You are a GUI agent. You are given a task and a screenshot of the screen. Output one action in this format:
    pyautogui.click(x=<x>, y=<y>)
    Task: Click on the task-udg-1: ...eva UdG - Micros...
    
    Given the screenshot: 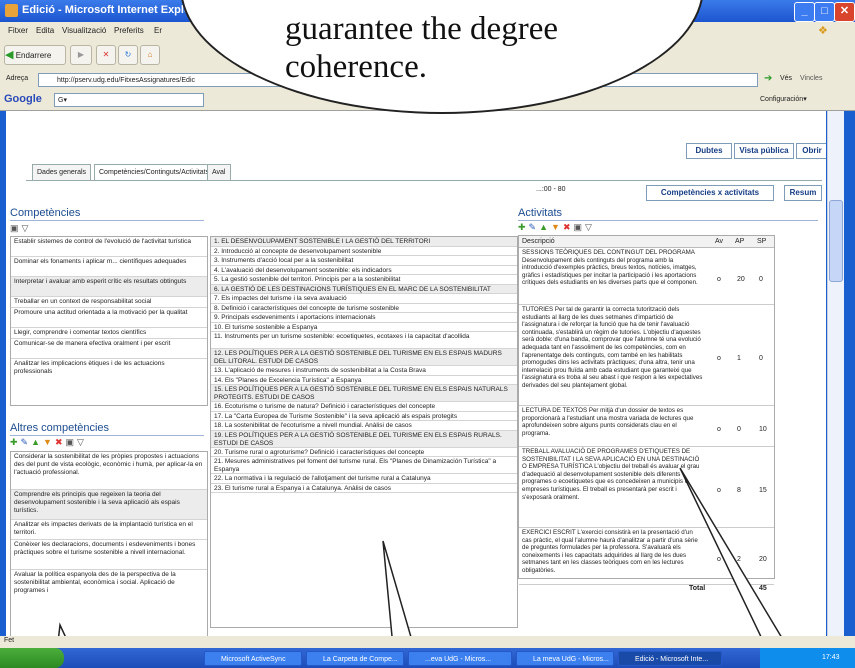 What is the action you would take?
    pyautogui.click(x=460, y=658)
    